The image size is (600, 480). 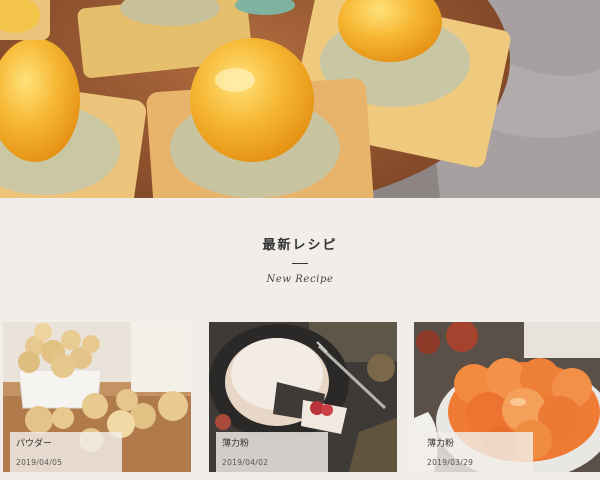 I want to click on recipe-card: 薄力粉 2019/03/29, so click(x=507, y=397).